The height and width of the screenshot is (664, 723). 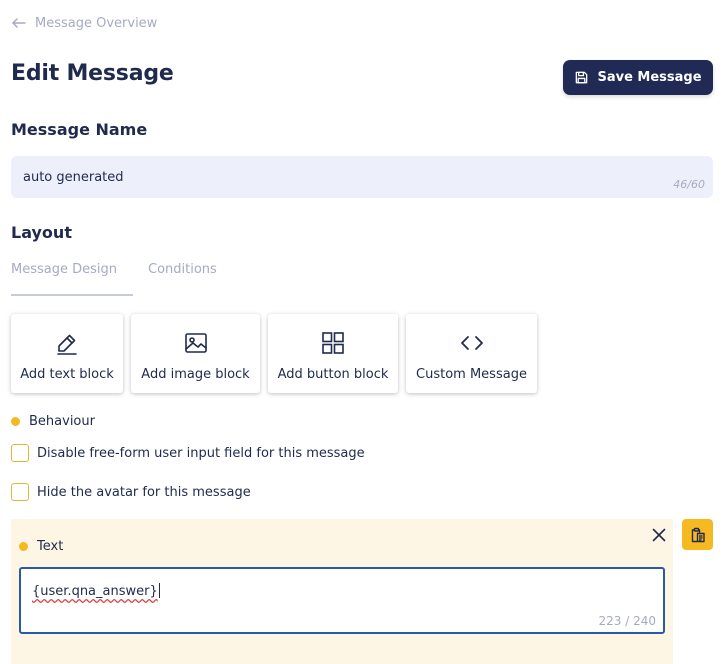 I want to click on add-image-block-button: Add image block, so click(x=195, y=353).